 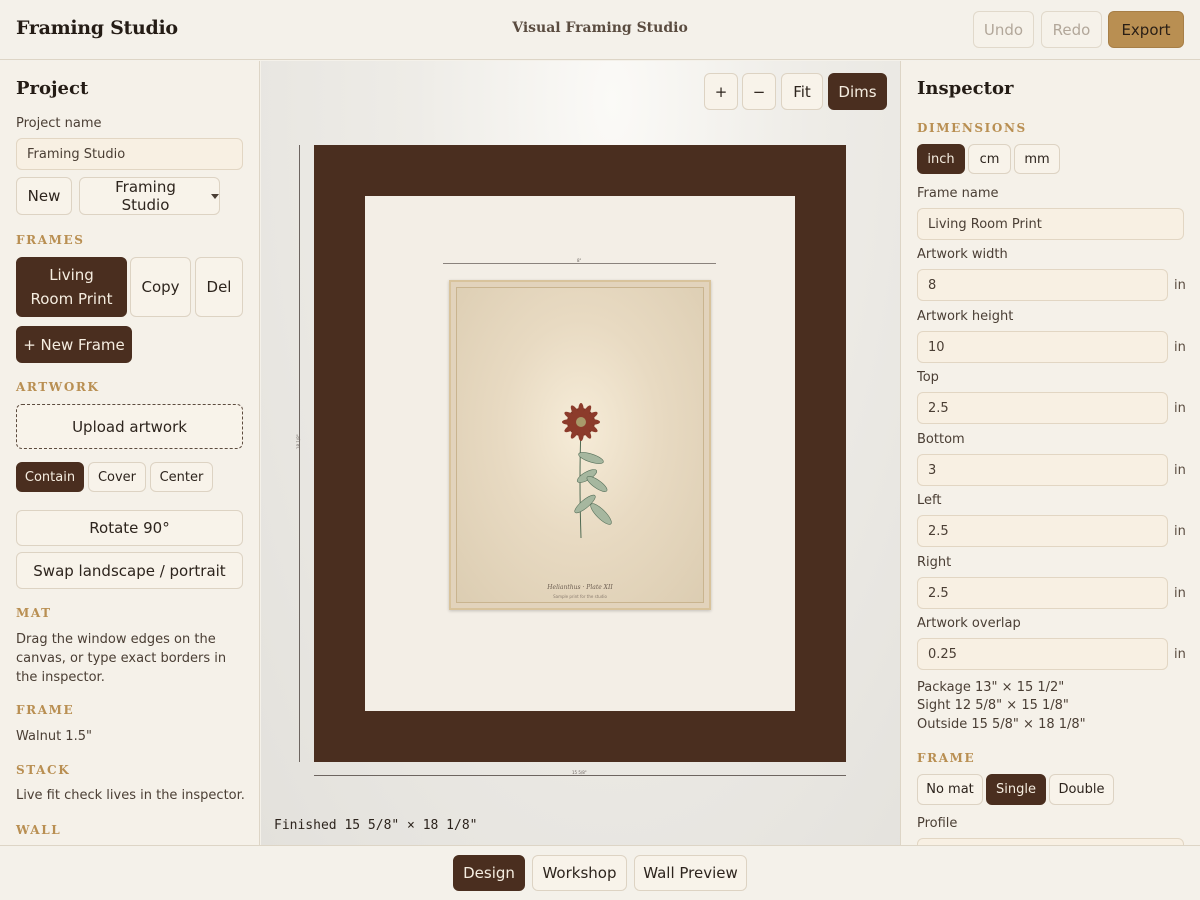 What do you see at coordinates (969, 623) in the screenshot?
I see `artwork-overlap-label: Artwork overlap` at bounding box center [969, 623].